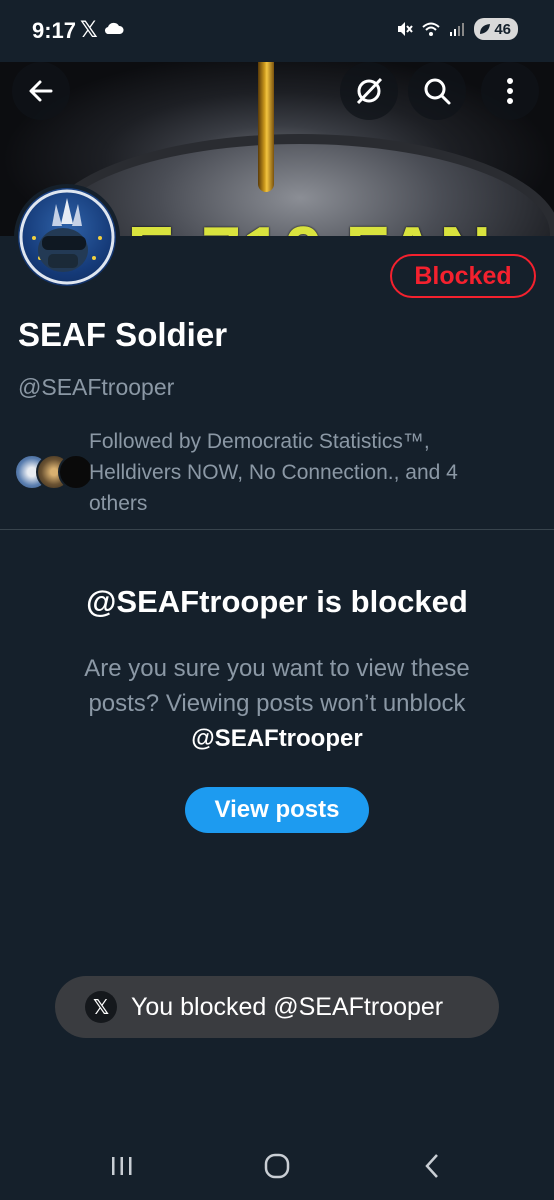 The height and width of the screenshot is (1200, 554). Describe the element at coordinates (463, 276) in the screenshot. I see `blocked-button: Blocked` at that location.